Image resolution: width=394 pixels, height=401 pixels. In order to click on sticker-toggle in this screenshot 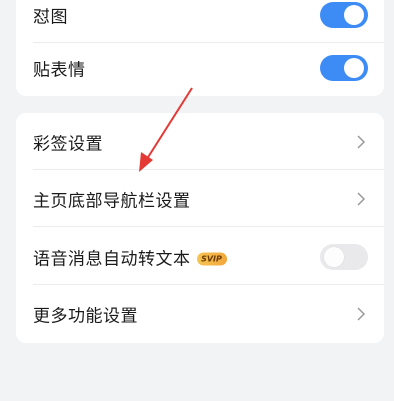, I will do `click(344, 67)`.